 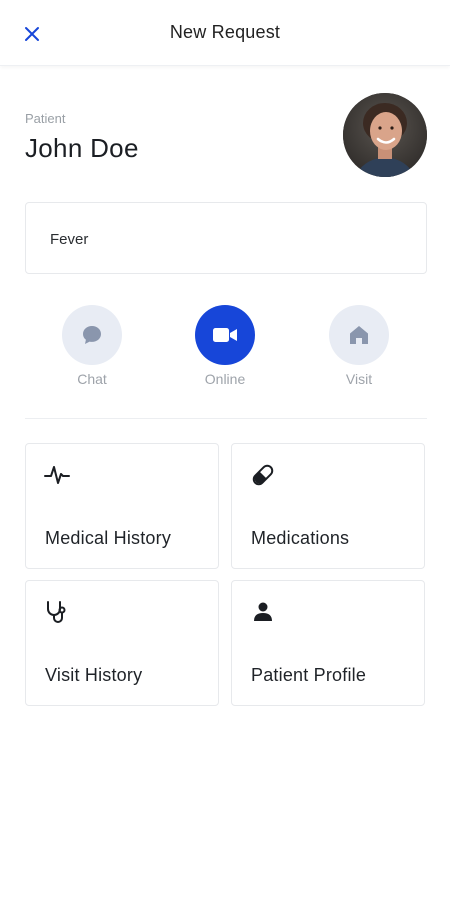 What do you see at coordinates (122, 506) in the screenshot?
I see `card-medical-history: Medical History` at bounding box center [122, 506].